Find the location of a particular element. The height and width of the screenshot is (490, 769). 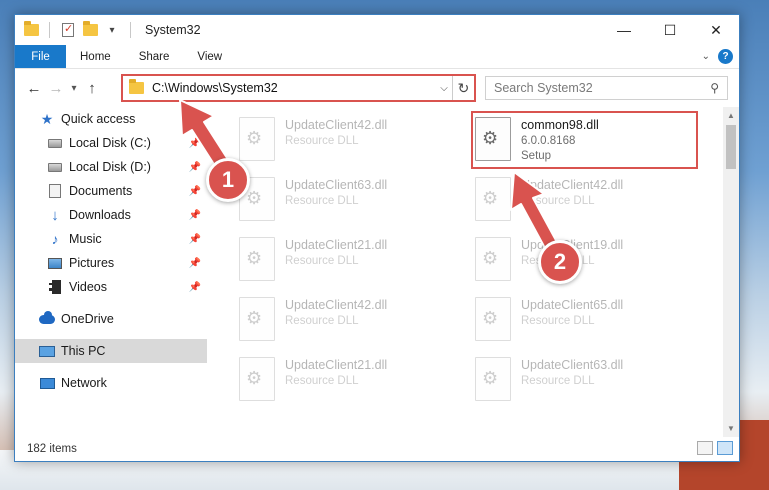

nav-item-this-pc: This PC is located at coordinates (111, 351).